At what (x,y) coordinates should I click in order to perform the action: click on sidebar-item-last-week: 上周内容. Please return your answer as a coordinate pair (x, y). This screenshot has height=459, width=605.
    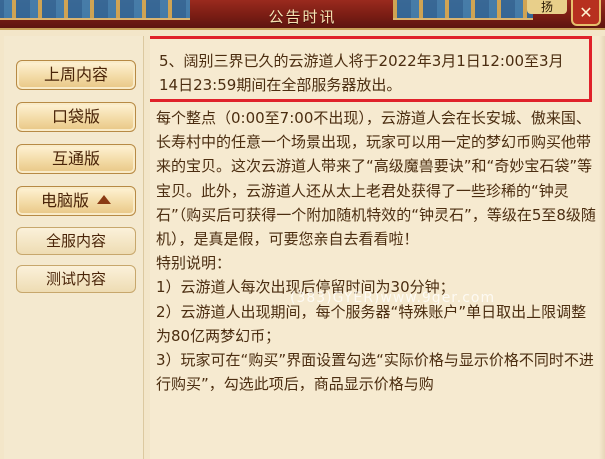
    Looking at the image, I should click on (76, 75).